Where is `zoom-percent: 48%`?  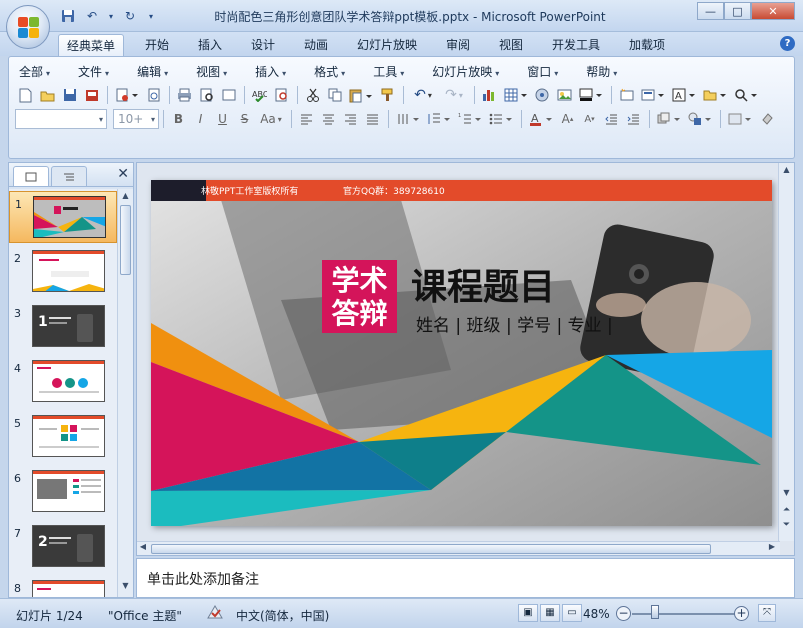 zoom-percent: 48% is located at coordinates (596, 614).